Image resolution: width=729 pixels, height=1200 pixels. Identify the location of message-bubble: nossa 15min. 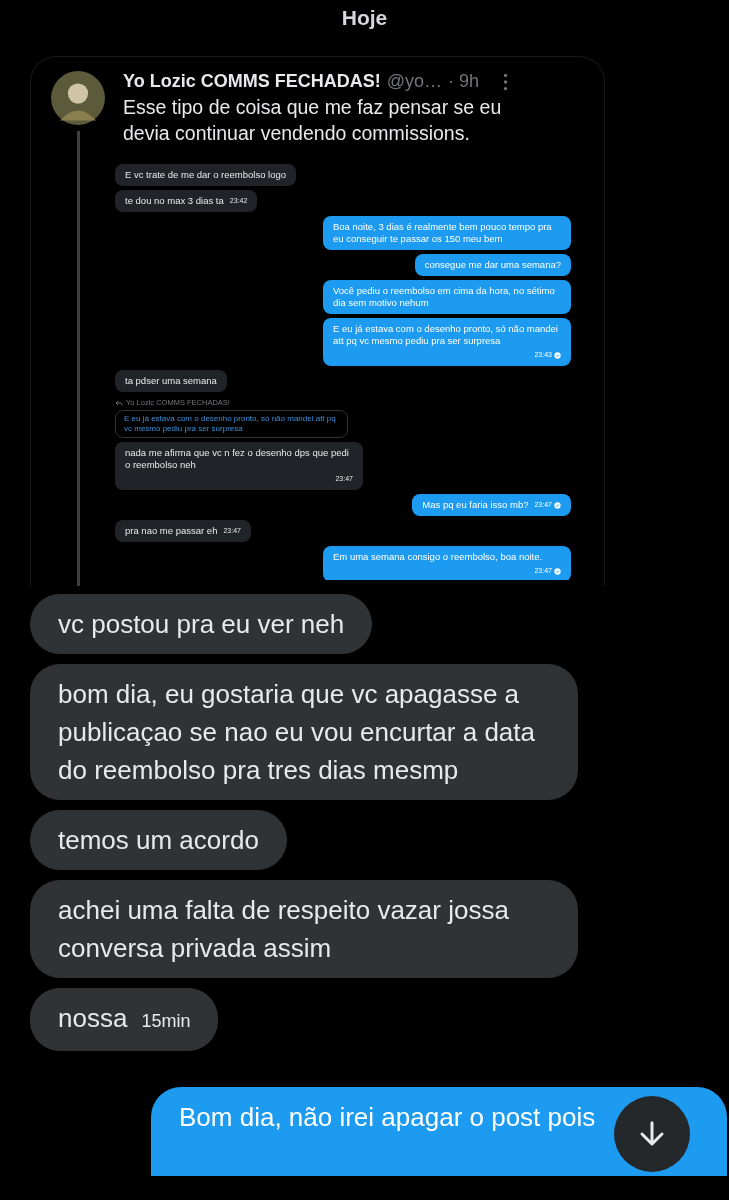
(124, 1019).